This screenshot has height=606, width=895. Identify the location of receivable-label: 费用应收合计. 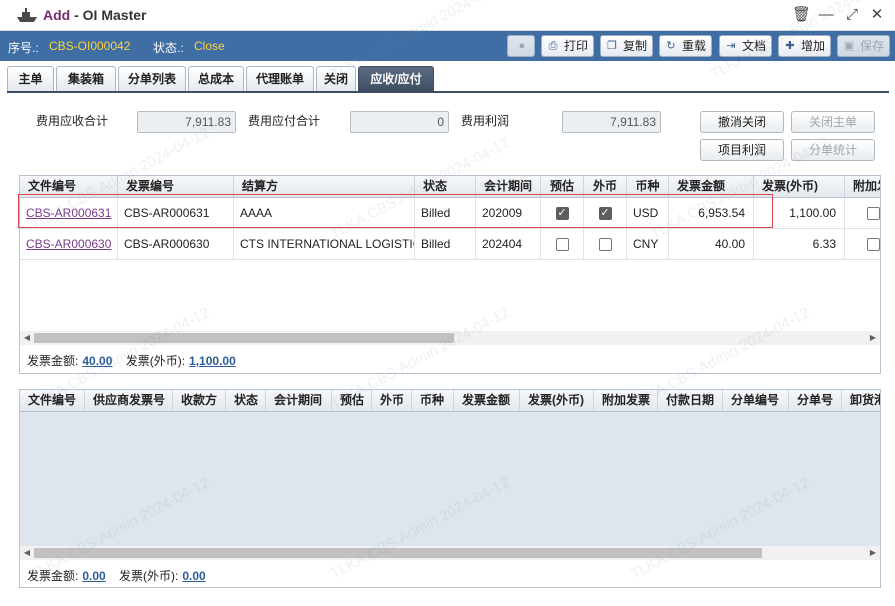
(72, 121).